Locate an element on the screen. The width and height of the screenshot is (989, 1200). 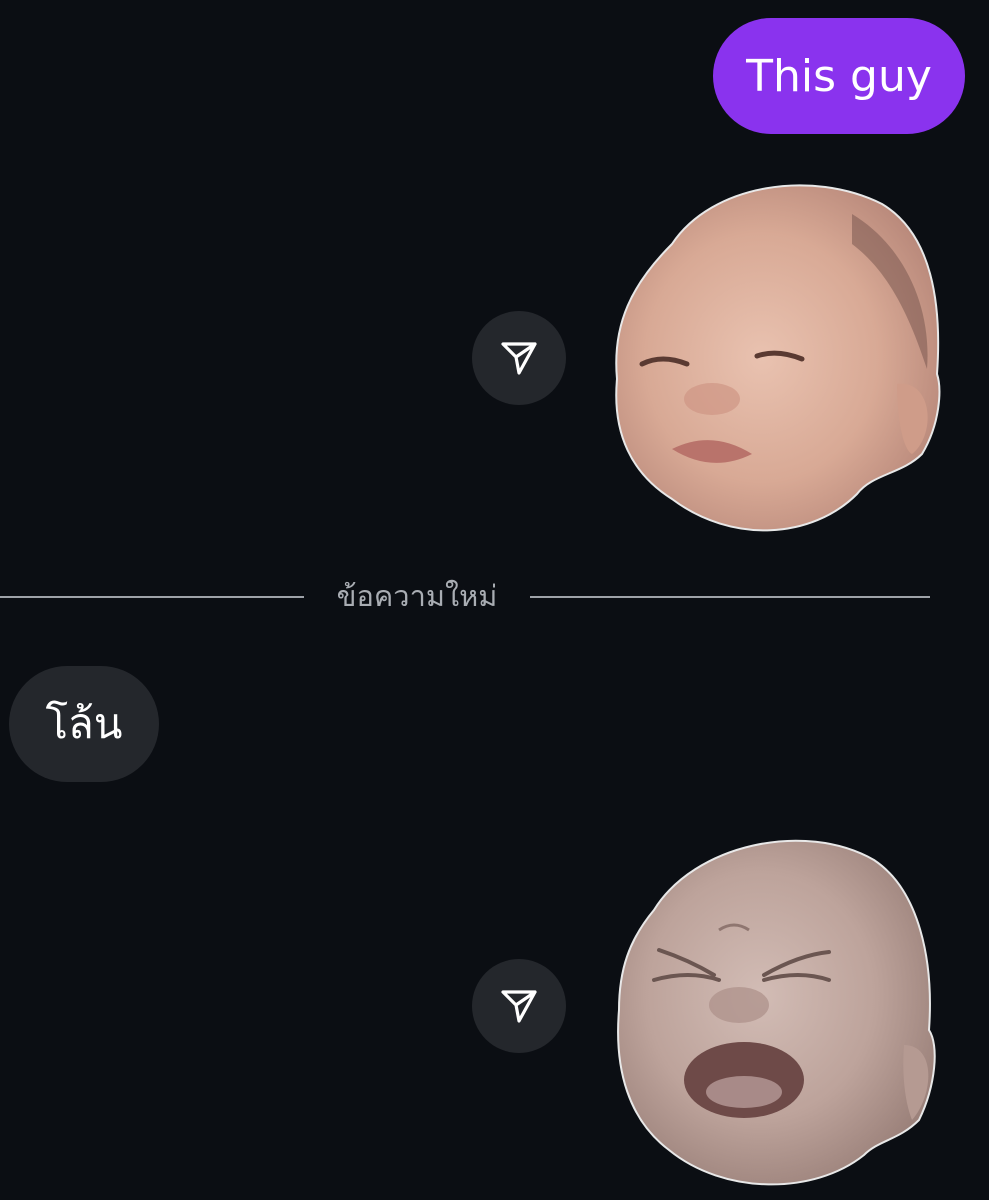
new-messages-divider-label: ข้อความใหม่ is located at coordinates (417, 596).